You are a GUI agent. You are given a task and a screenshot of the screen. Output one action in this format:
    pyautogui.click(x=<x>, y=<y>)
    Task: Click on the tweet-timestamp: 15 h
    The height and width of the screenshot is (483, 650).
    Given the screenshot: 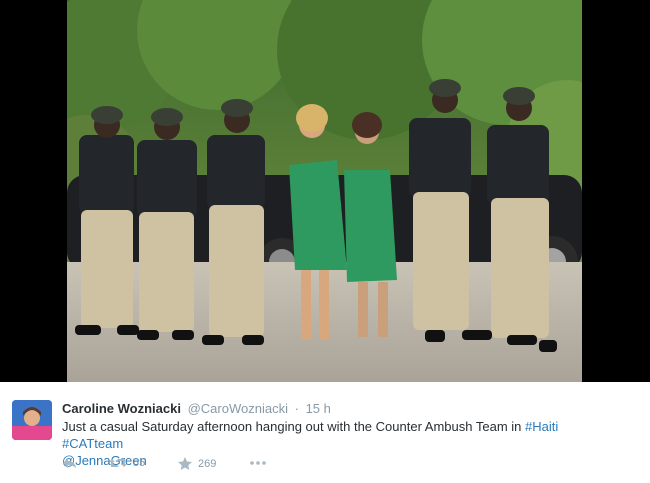 What is the action you would take?
    pyautogui.click(x=318, y=408)
    